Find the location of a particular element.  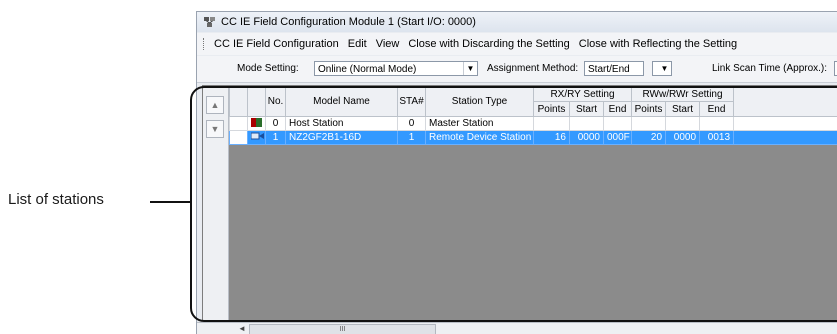

station-number: 1 is located at coordinates (412, 138).